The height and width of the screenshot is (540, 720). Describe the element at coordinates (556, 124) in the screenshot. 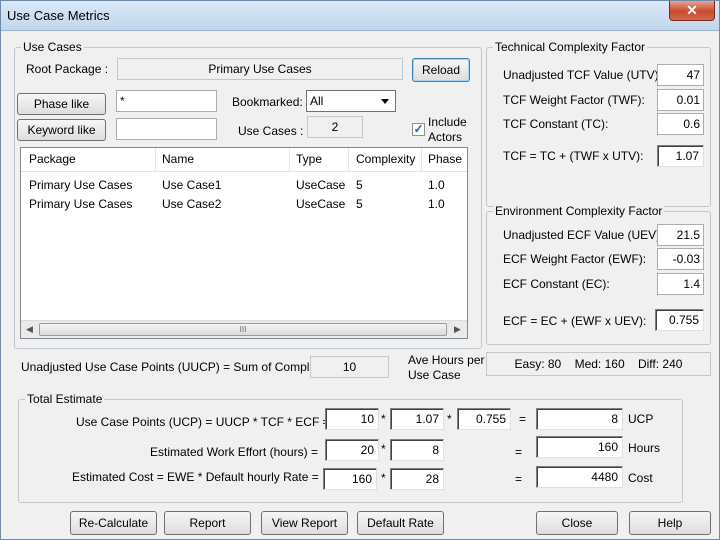

I see `tcf-tc-label: TCF Constant (TC):` at that location.